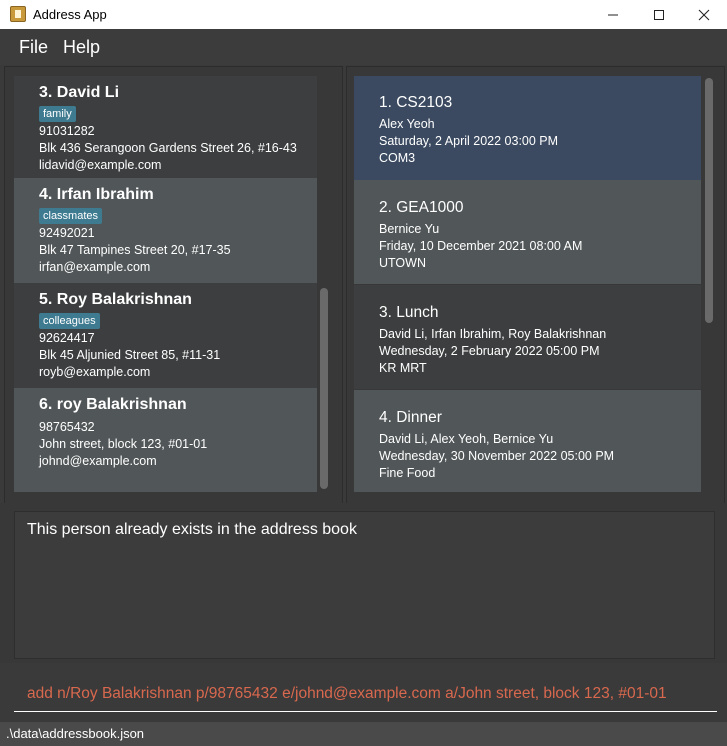 The image size is (727, 746). I want to click on person-tag: family, so click(57, 114).